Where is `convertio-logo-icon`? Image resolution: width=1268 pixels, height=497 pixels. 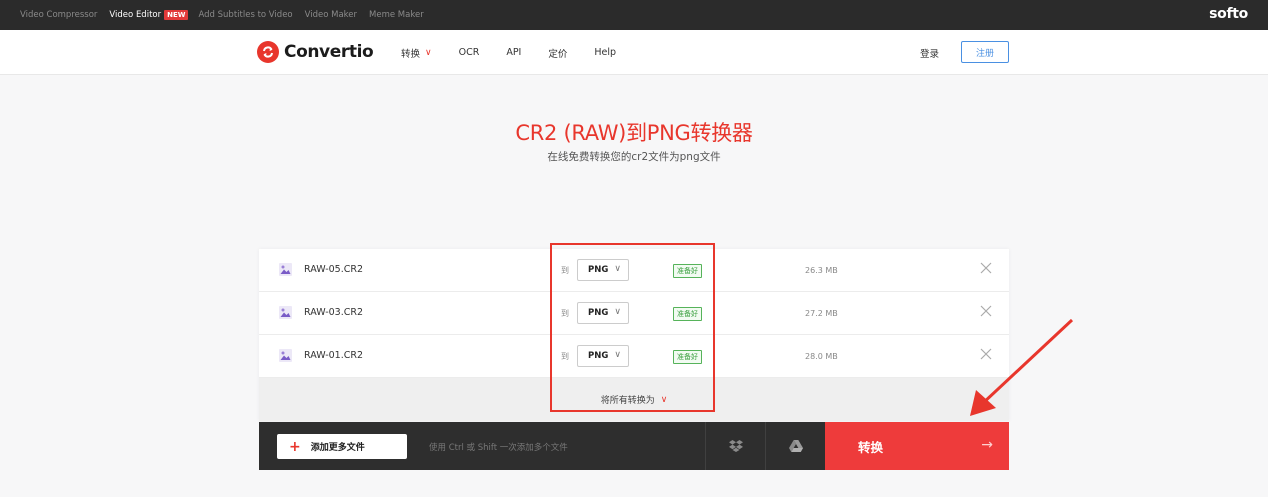
convertio-logo-icon is located at coordinates (268, 52).